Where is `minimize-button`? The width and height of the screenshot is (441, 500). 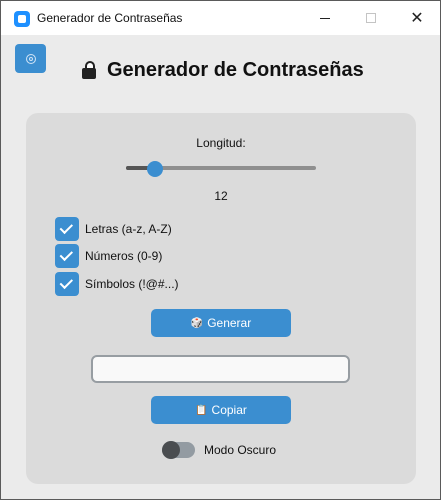
minimize-button is located at coordinates (325, 18).